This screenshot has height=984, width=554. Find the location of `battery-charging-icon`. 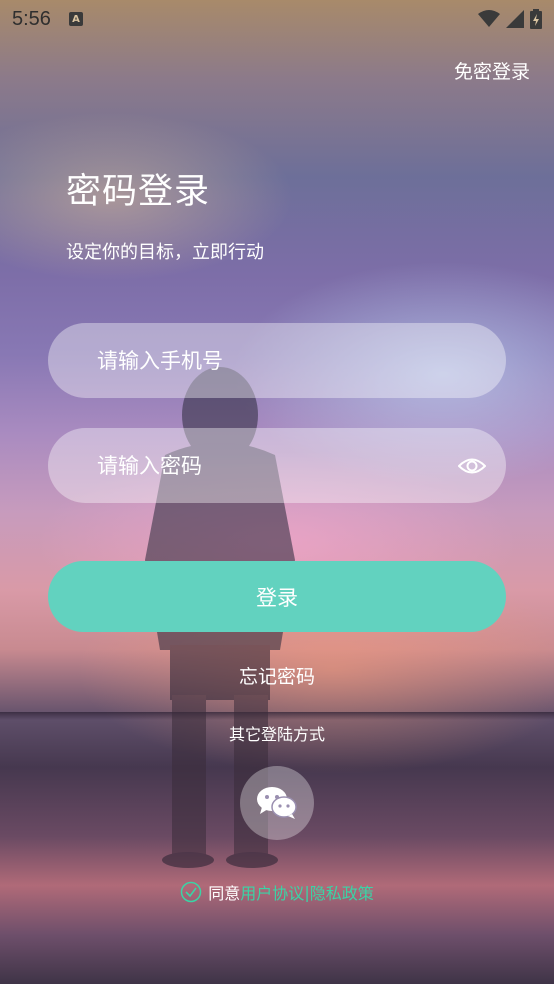

battery-charging-icon is located at coordinates (536, 19).